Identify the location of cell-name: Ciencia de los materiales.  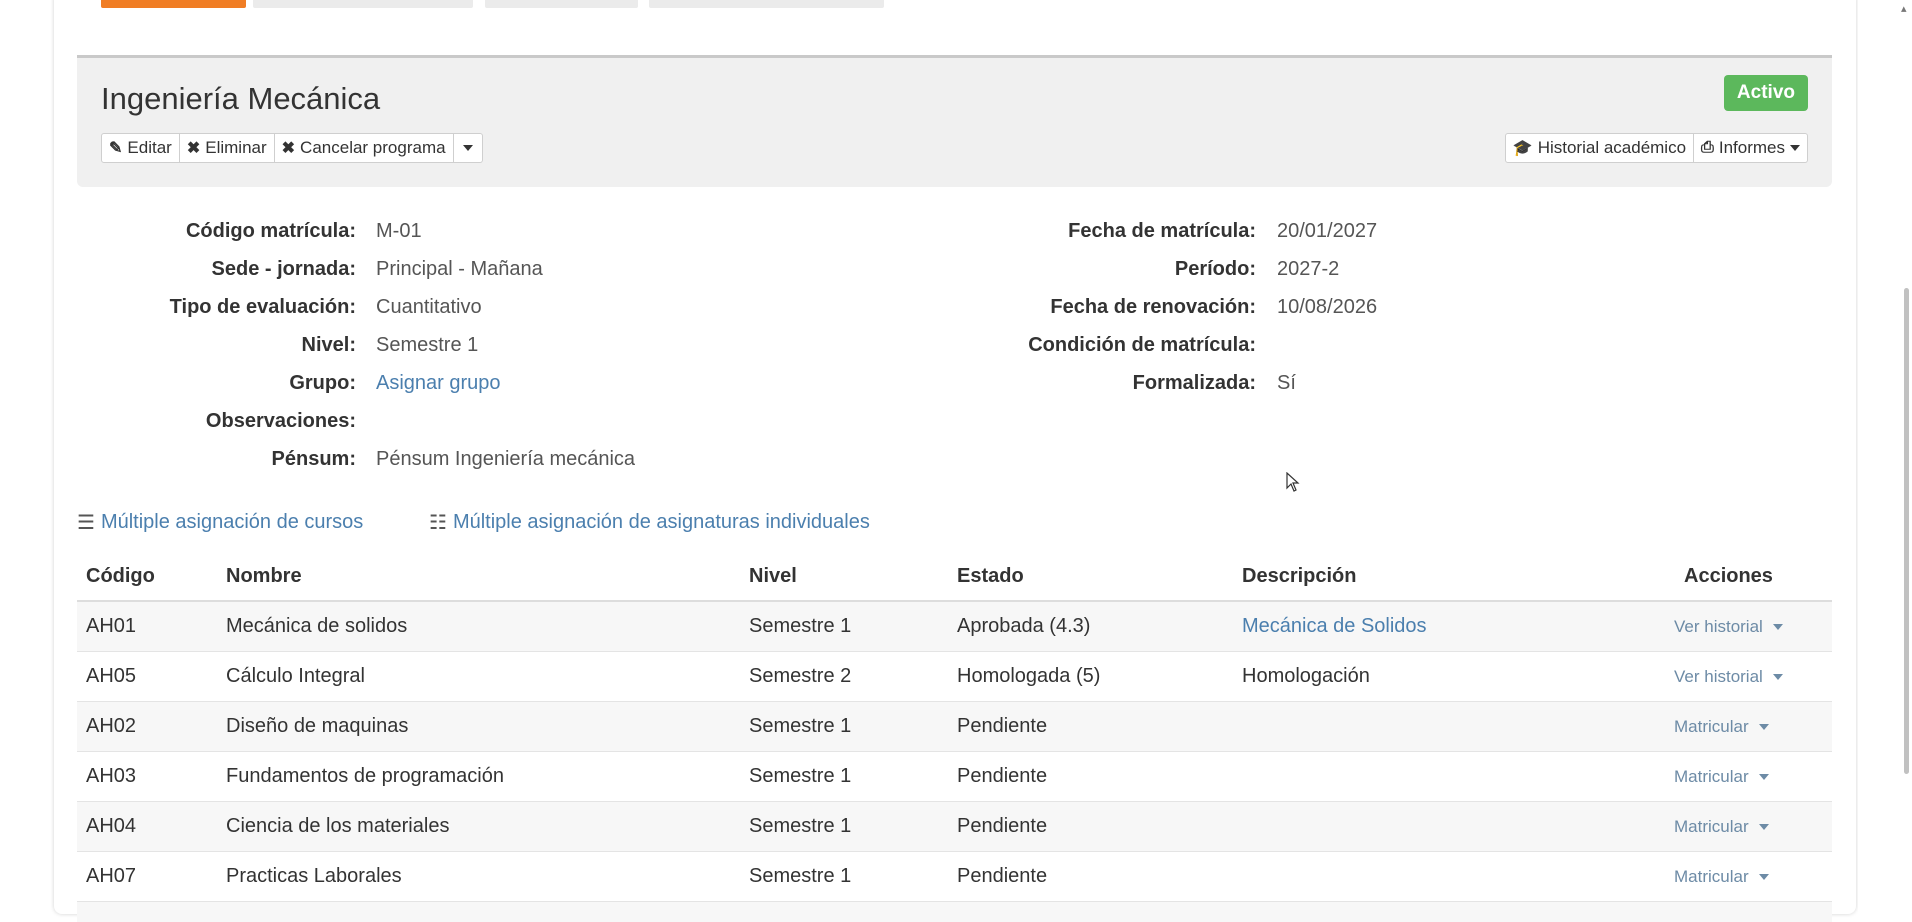
(478, 827).